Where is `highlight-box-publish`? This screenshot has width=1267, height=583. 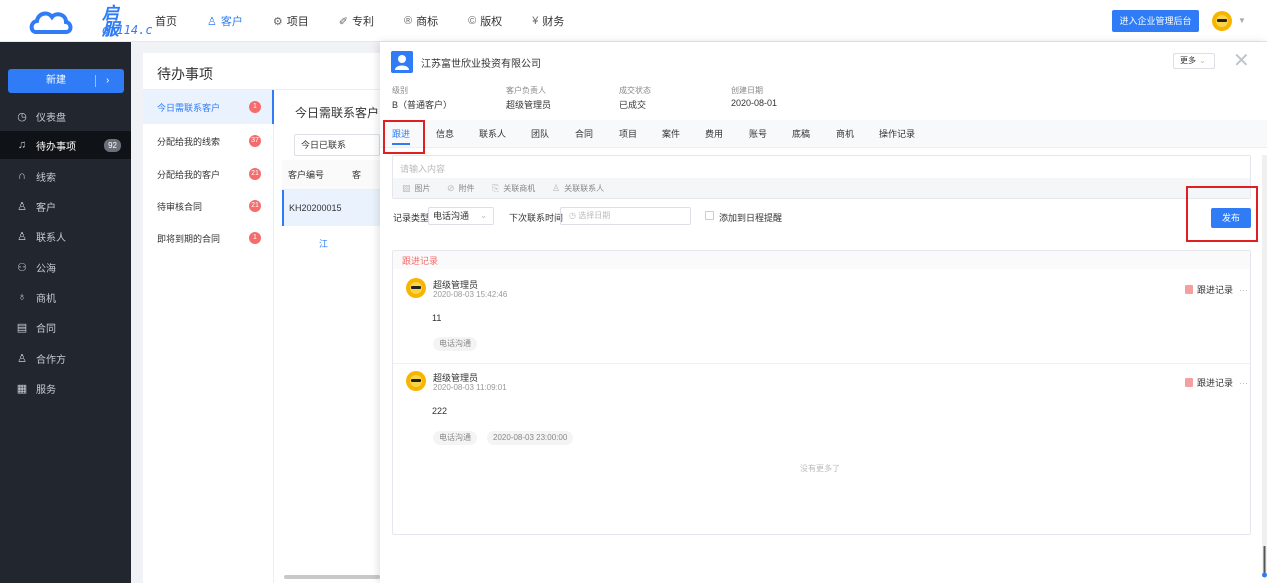
highlight-box-publish is located at coordinates (1222, 214).